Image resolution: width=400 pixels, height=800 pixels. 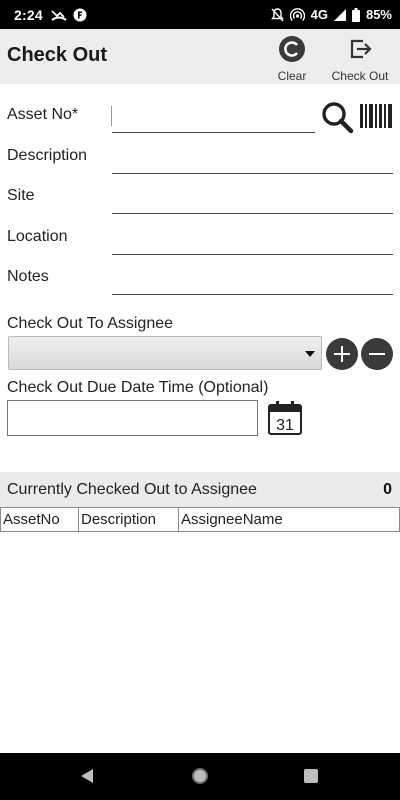 I want to click on network-type: 4G, so click(x=319, y=14).